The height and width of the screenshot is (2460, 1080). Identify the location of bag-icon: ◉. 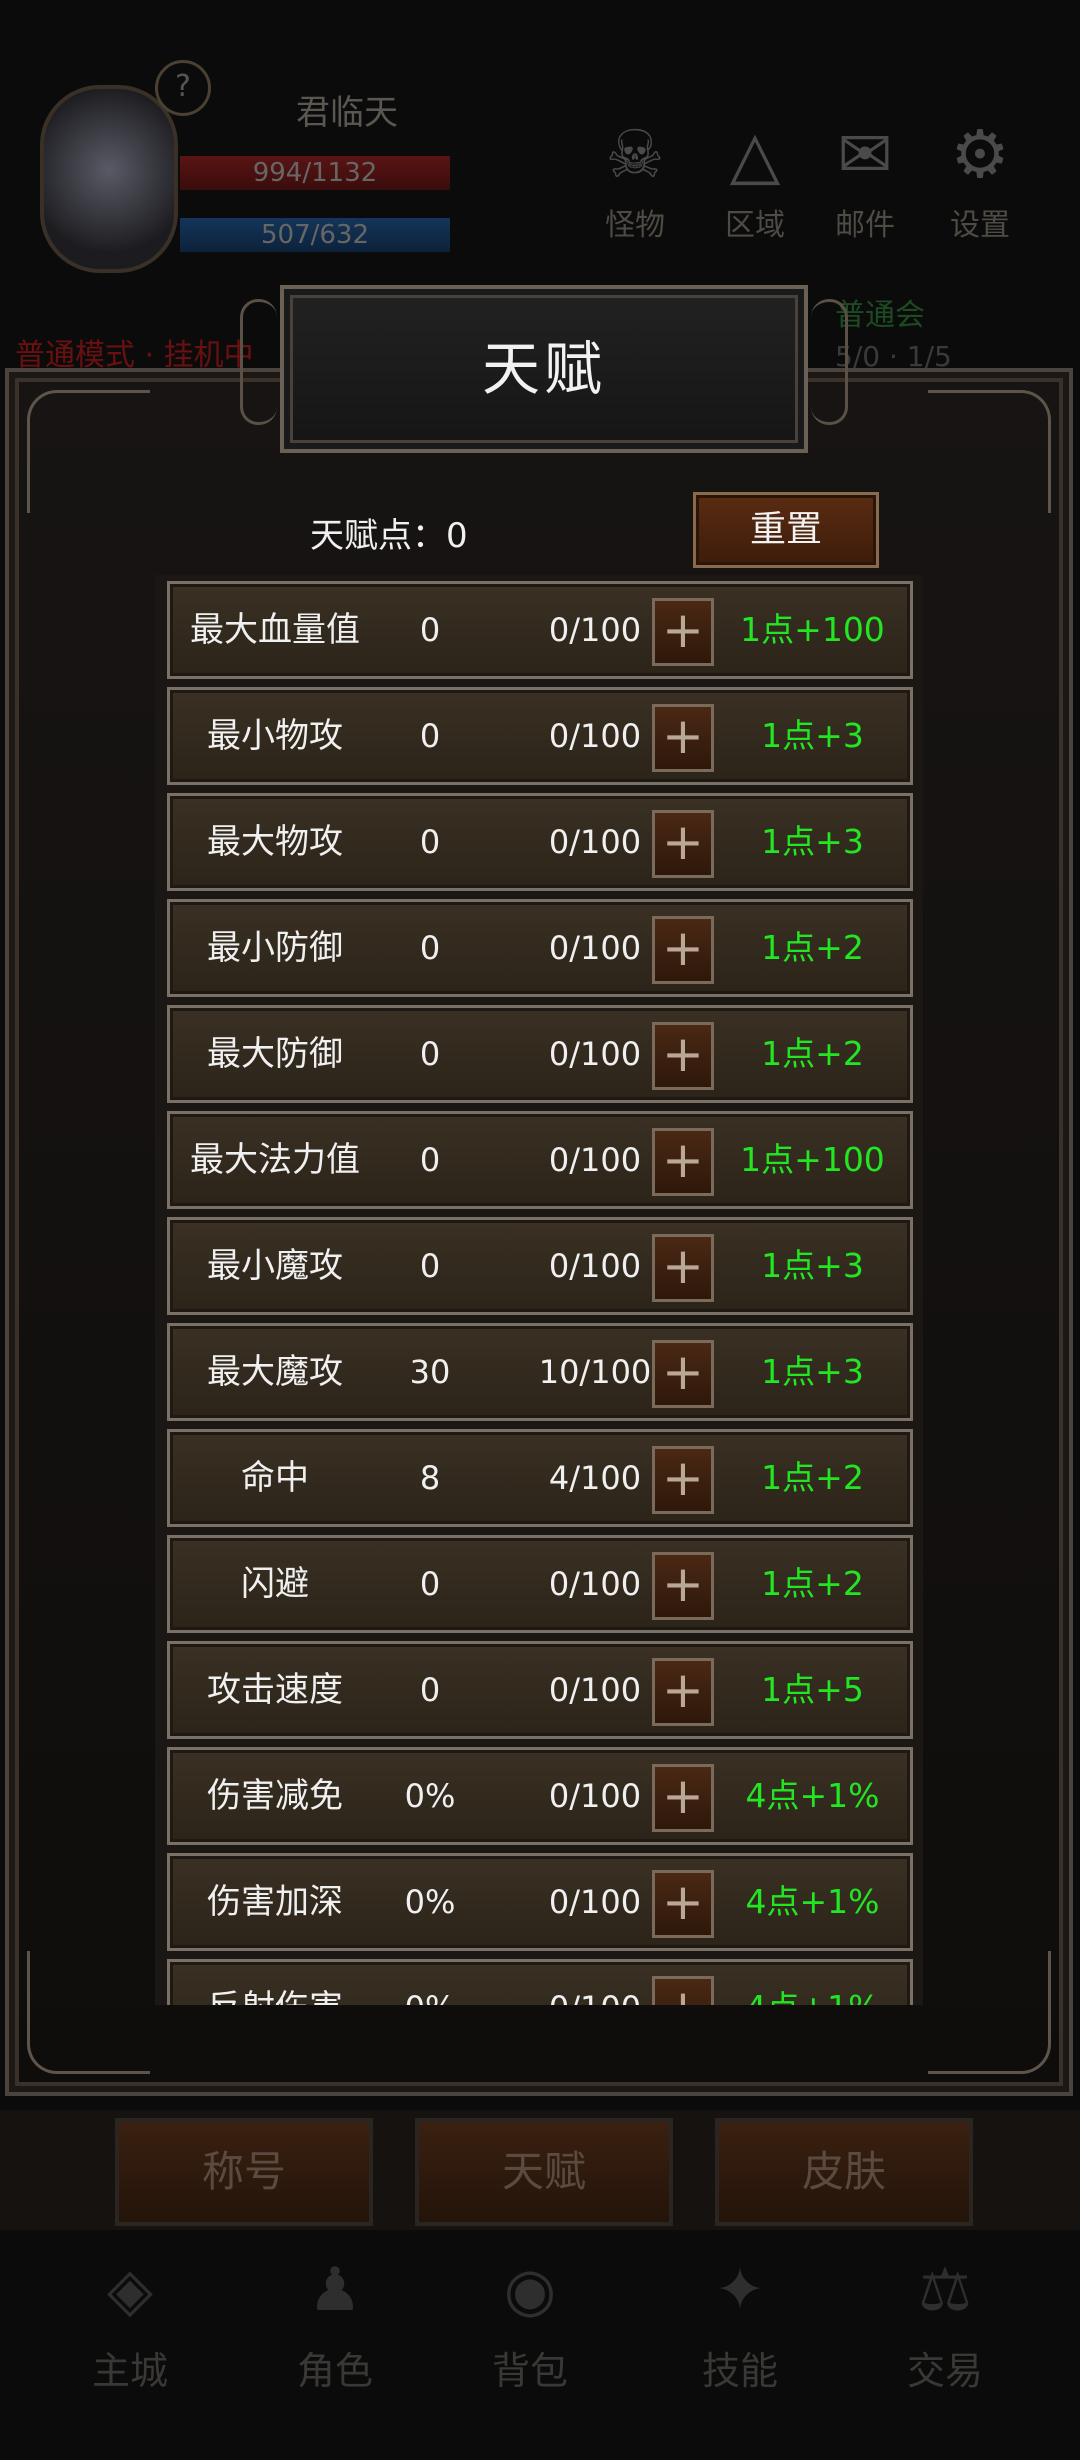
(530, 2290).